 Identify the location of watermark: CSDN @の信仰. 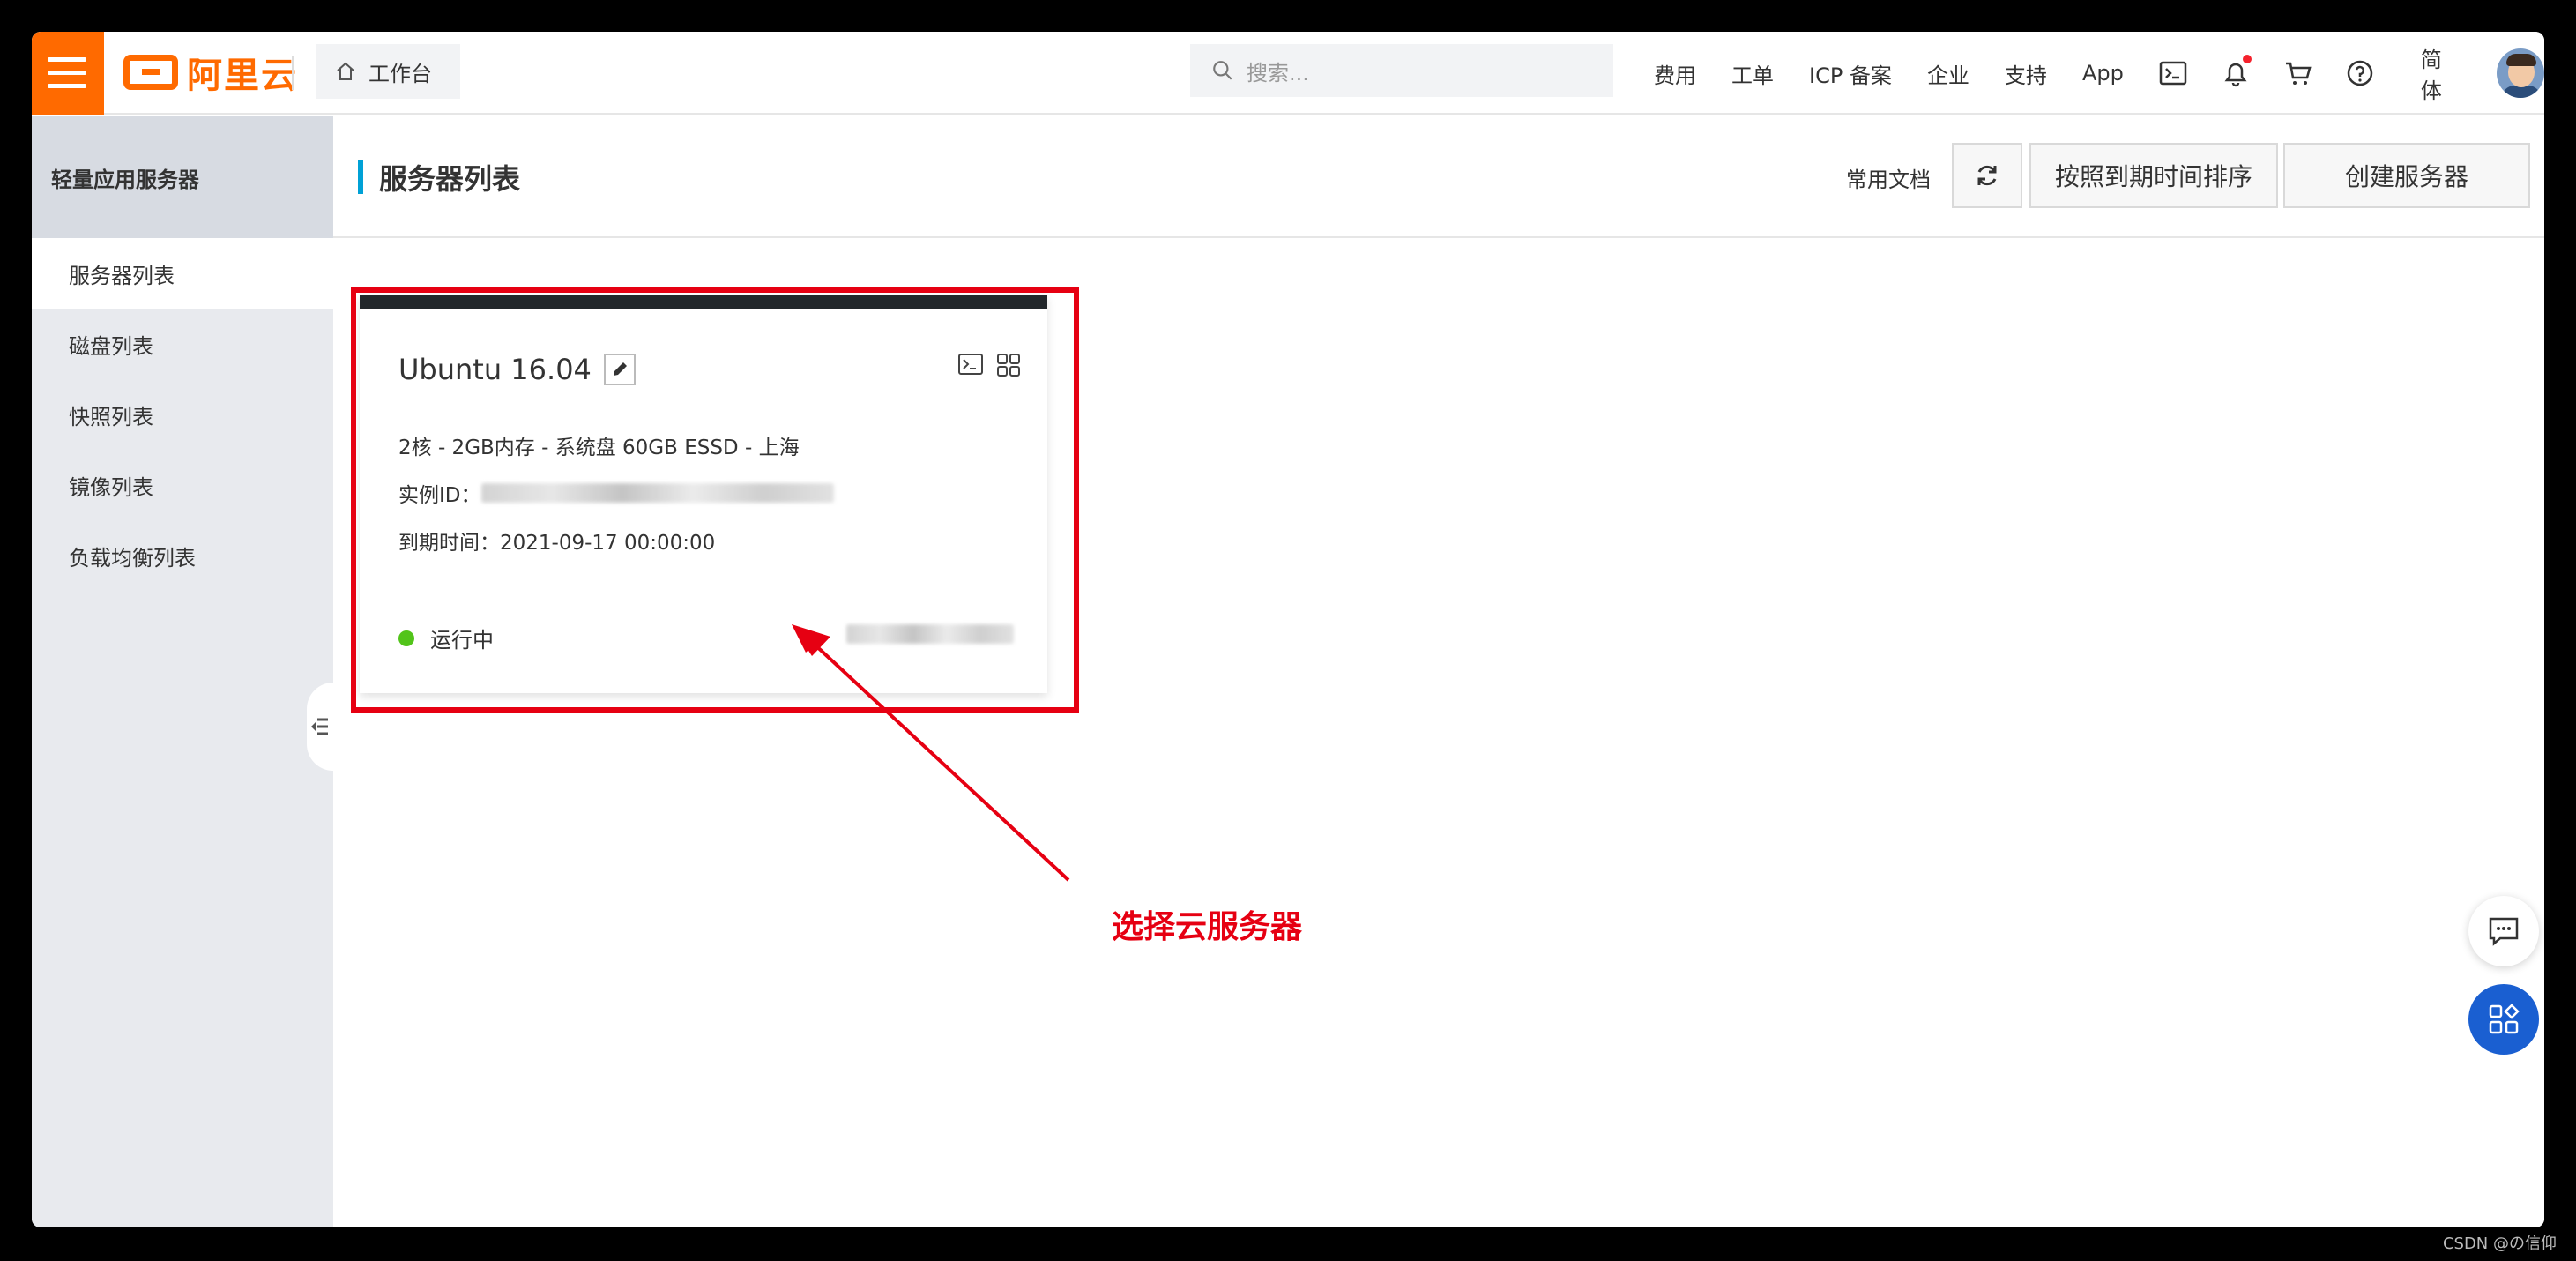
(2499, 1244).